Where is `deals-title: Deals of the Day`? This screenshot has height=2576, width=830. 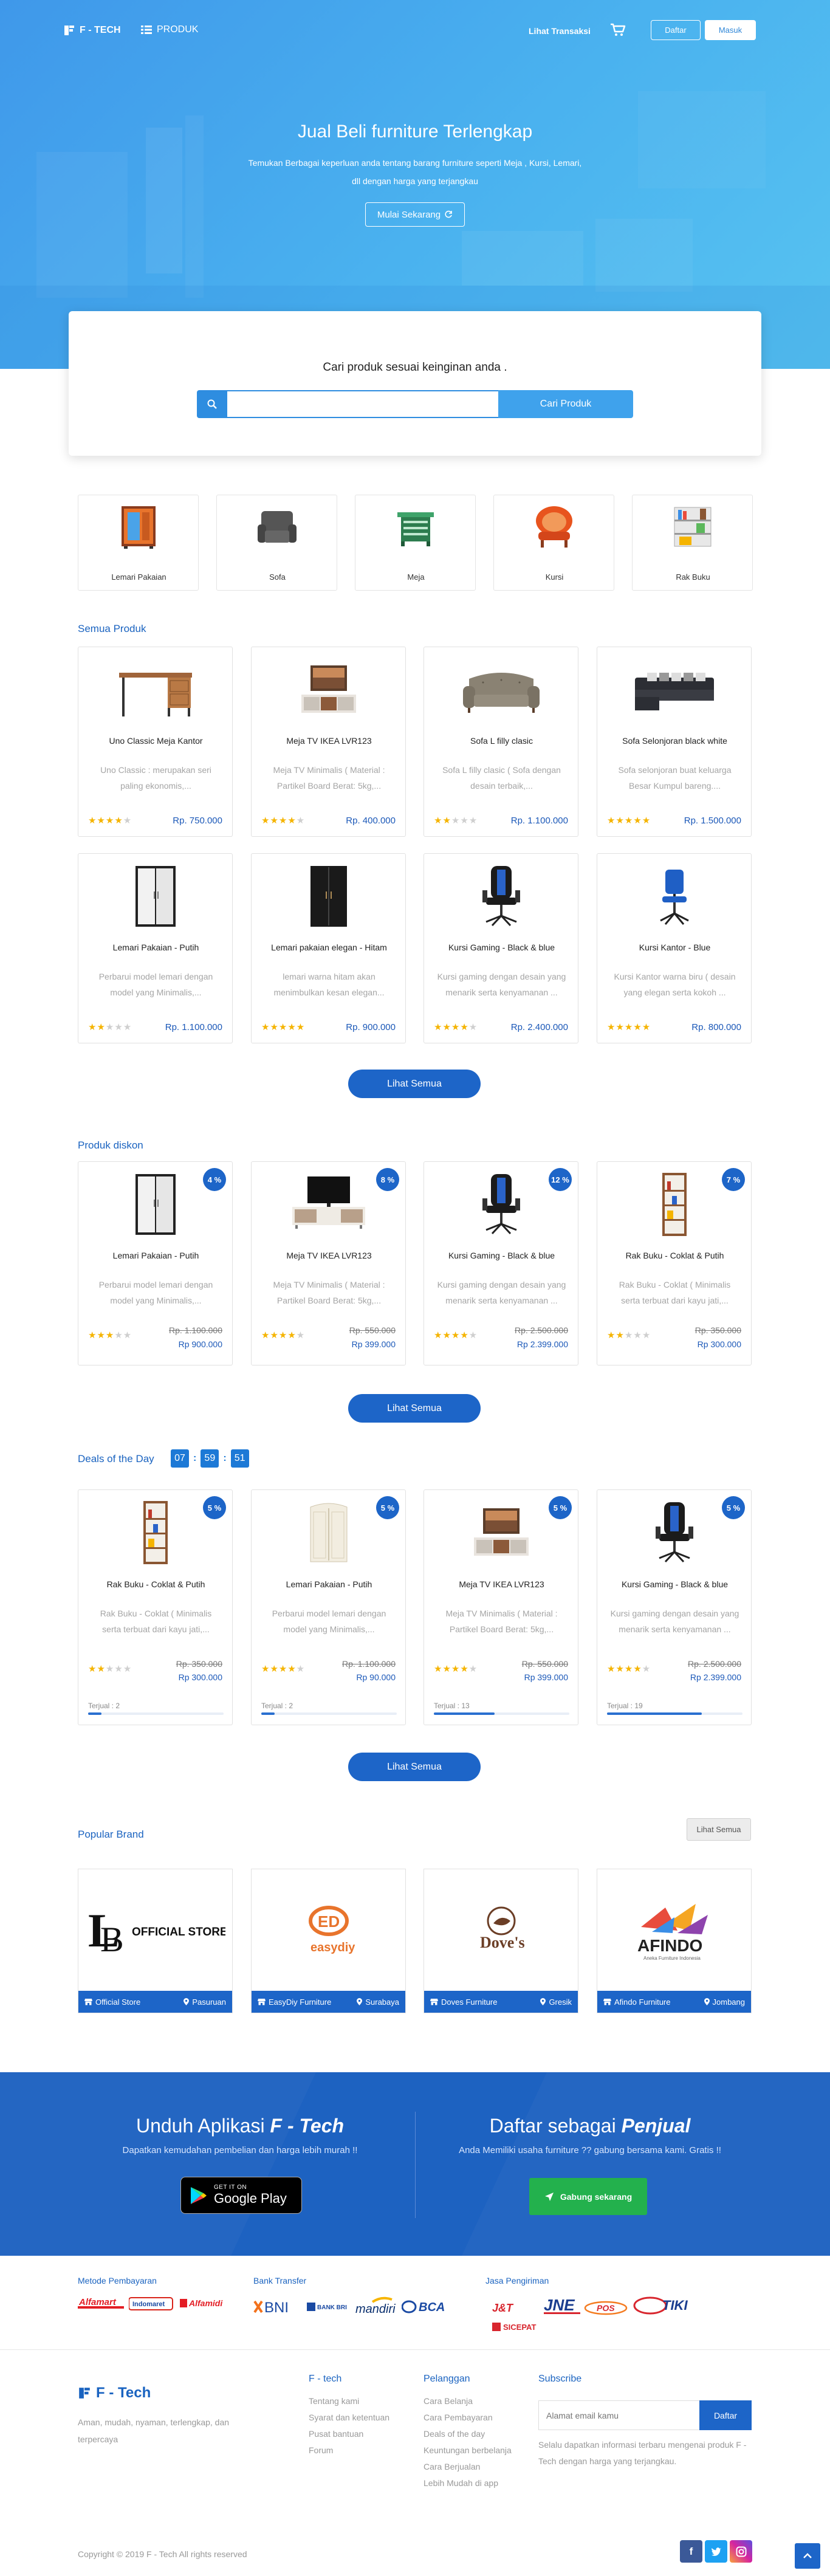
deals-title: Deals of the Day is located at coordinates (116, 1459).